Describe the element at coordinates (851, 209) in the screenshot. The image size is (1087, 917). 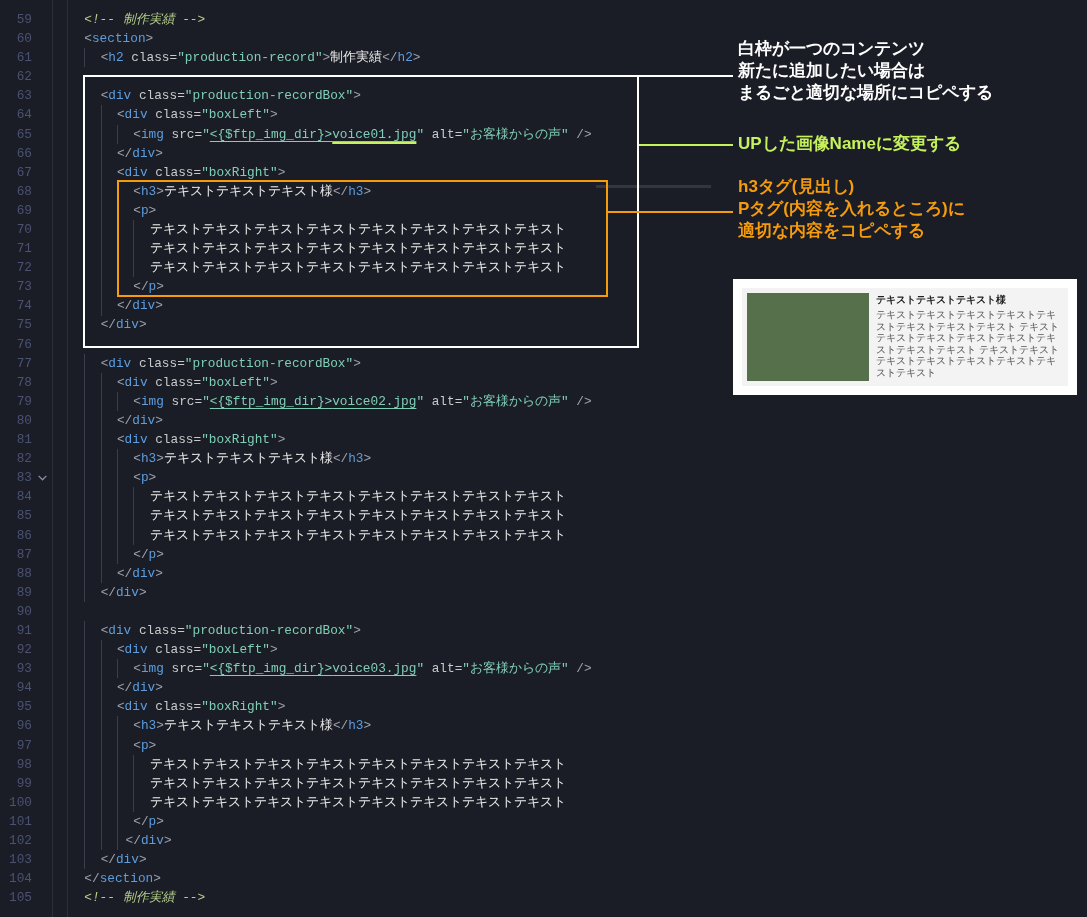
I see `annotation-text: h3タグ(見出し) Pタグ(内容を入れるところ)に 適切な内容をコピペする` at that location.